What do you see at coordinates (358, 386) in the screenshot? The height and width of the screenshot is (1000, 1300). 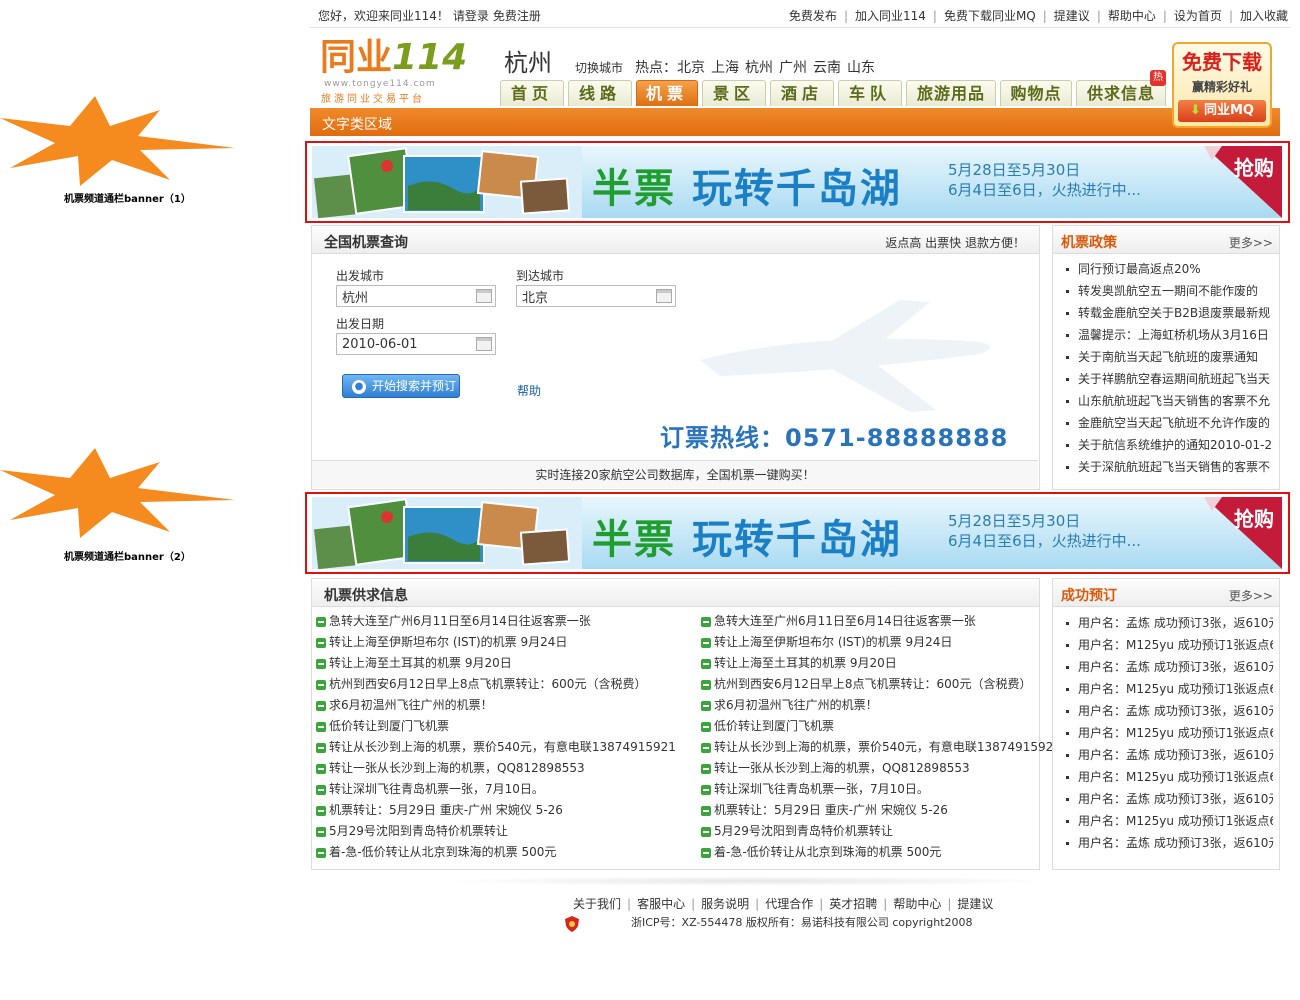 I see `search-icon: ●` at bounding box center [358, 386].